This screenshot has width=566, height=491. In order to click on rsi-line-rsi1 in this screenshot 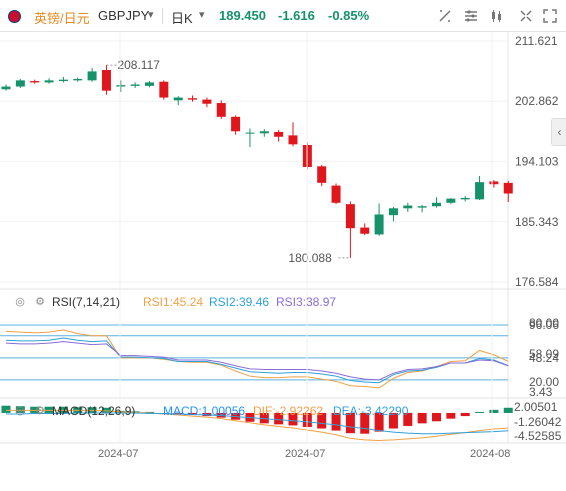, I will do `click(257, 359)`.